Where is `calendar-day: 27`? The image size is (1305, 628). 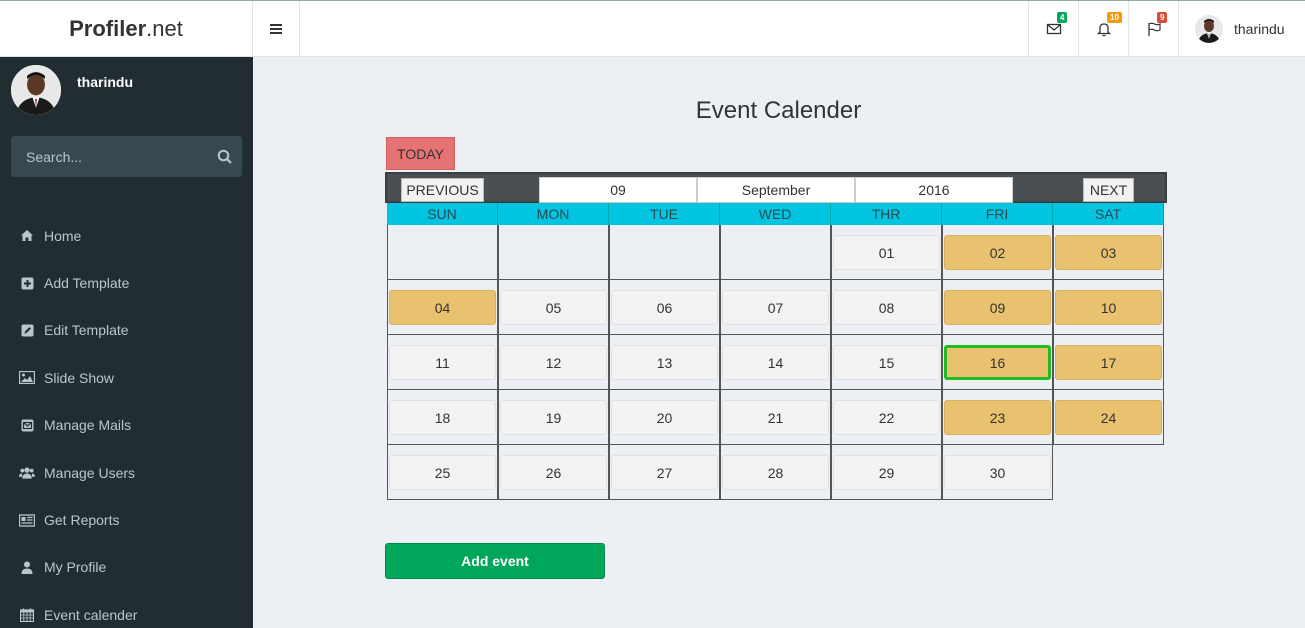 calendar-day: 27 is located at coordinates (664, 472).